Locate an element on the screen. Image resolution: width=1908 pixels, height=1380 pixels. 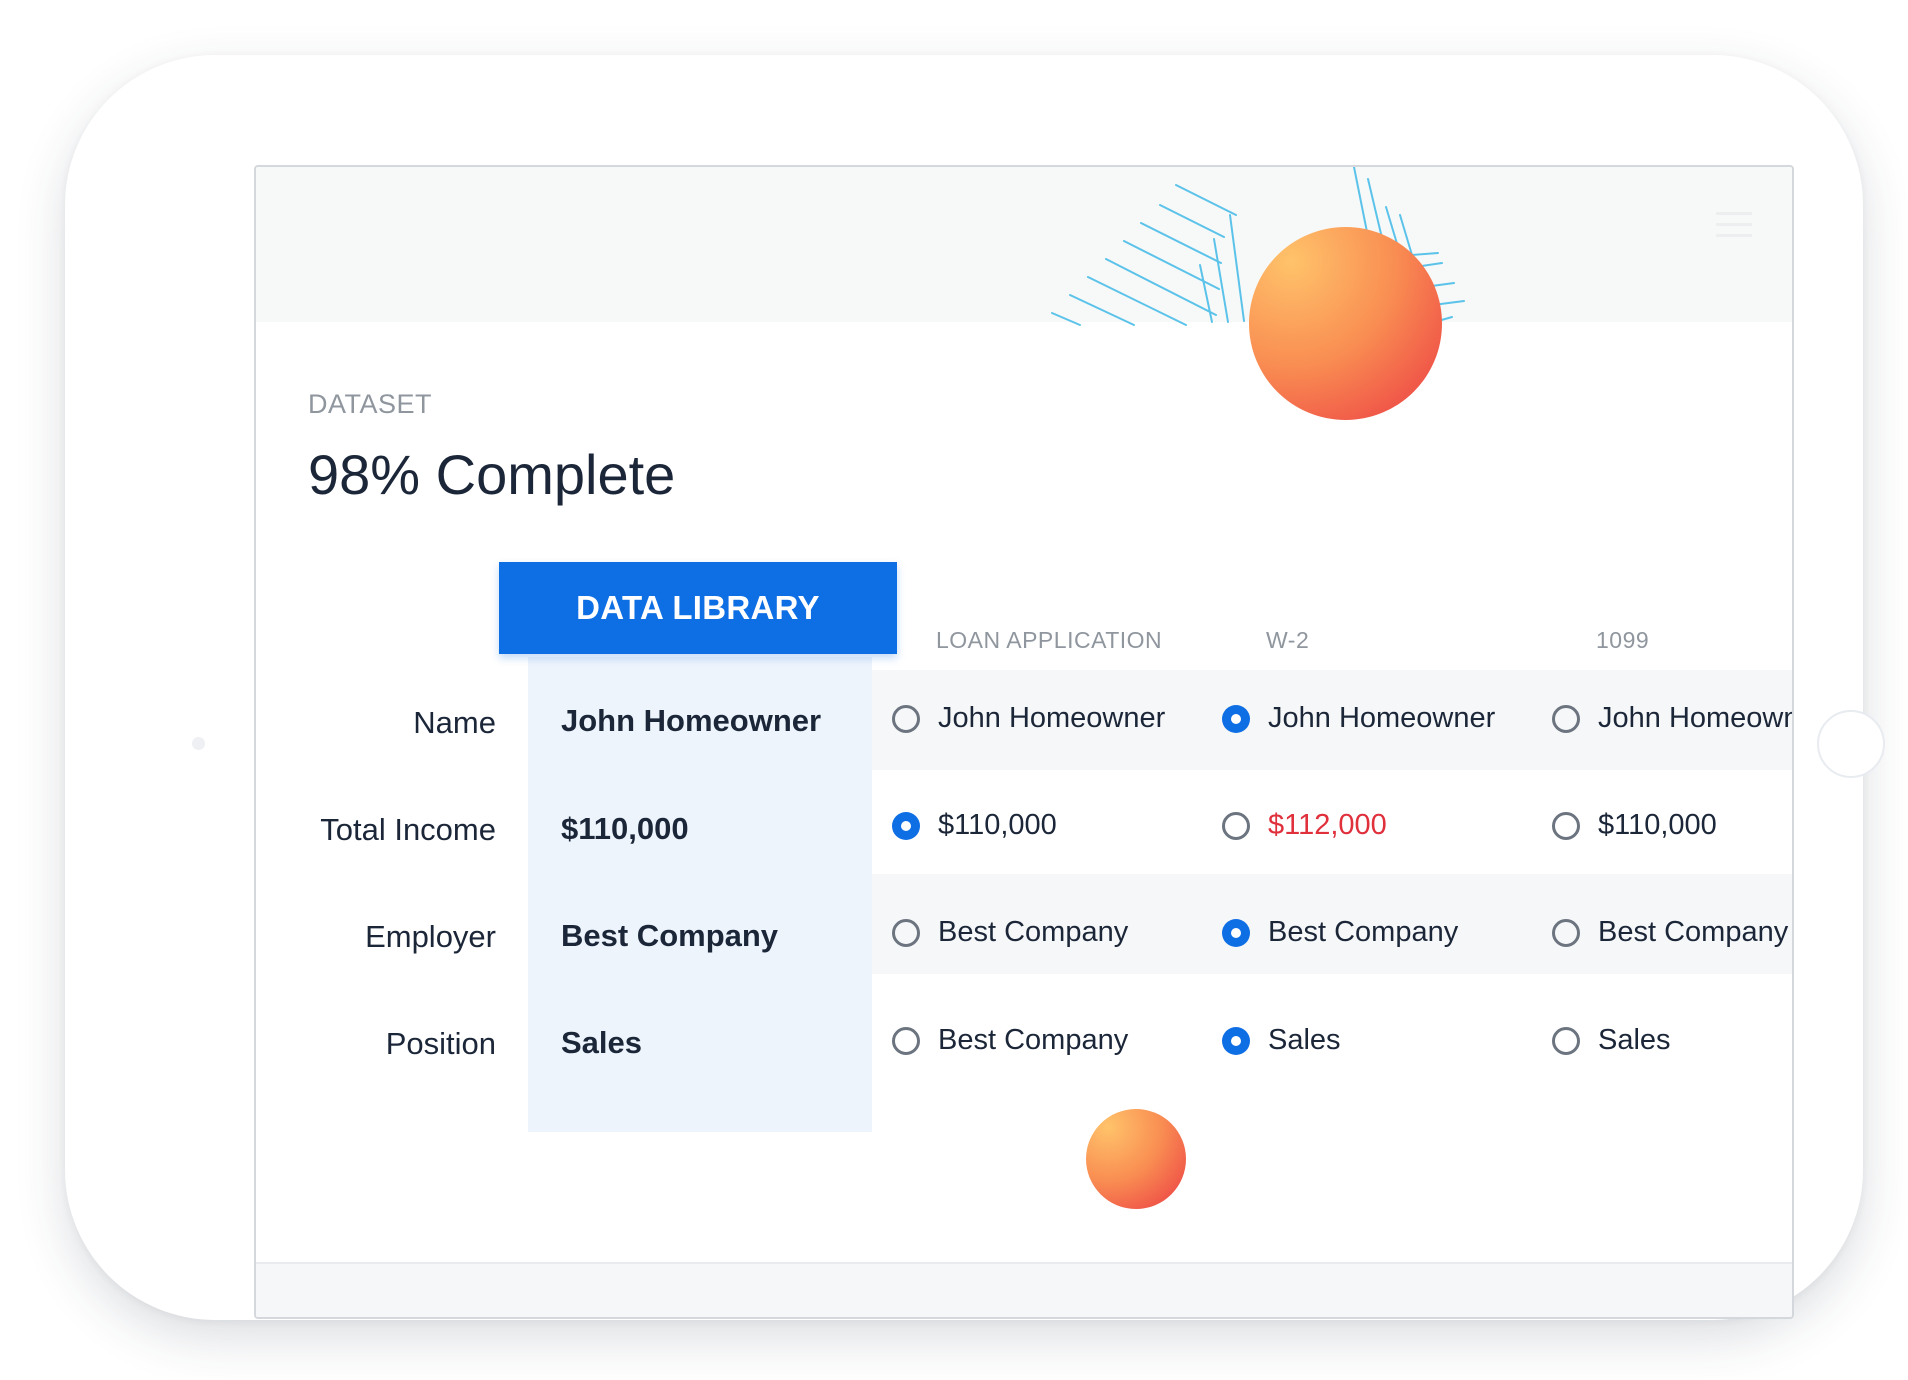
option-w2-position: Sales is located at coordinates (1281, 1040).